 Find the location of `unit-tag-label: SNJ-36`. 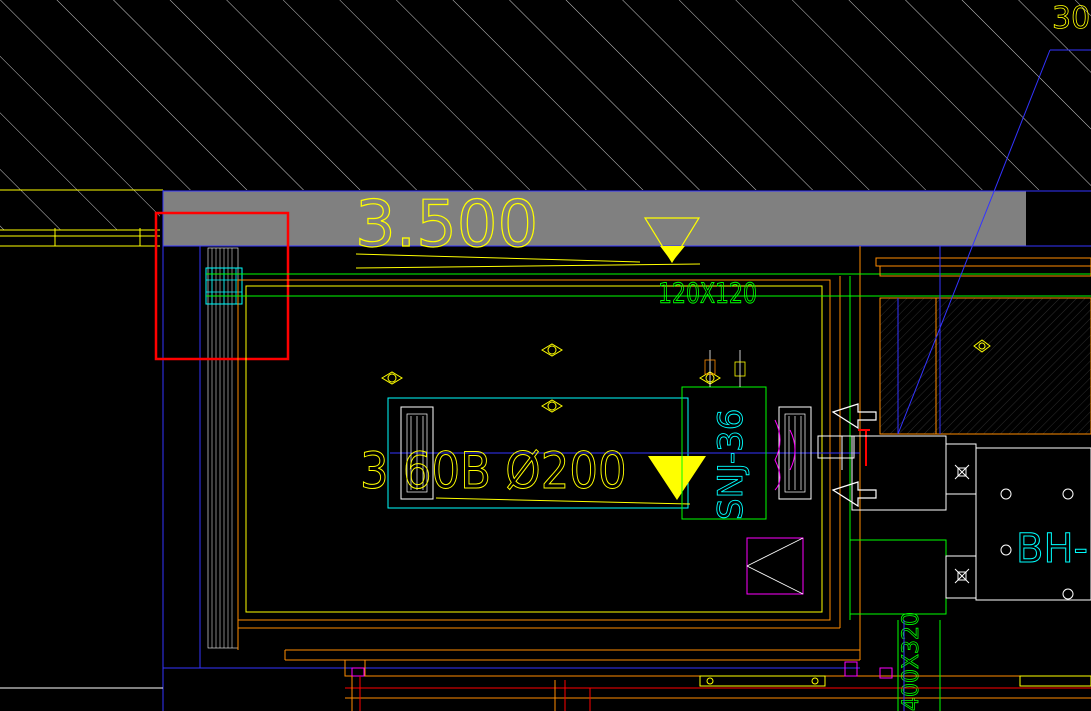

unit-tag-label: SNJ-36 is located at coordinates (731, 464).